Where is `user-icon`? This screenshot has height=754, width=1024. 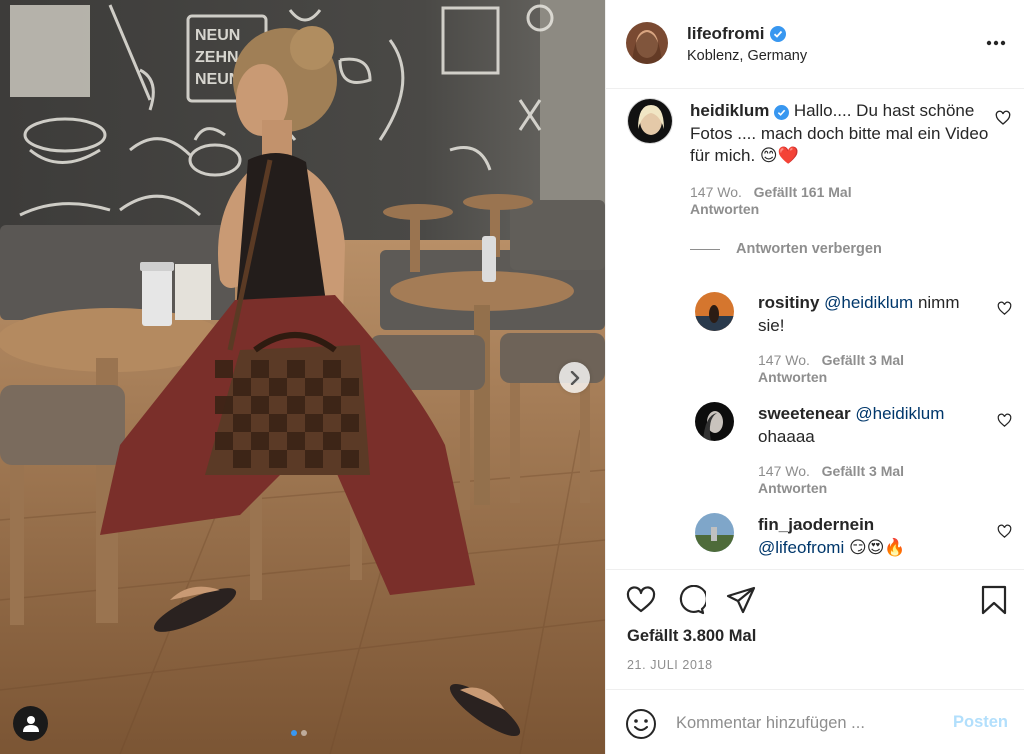
user-icon is located at coordinates (30, 724).